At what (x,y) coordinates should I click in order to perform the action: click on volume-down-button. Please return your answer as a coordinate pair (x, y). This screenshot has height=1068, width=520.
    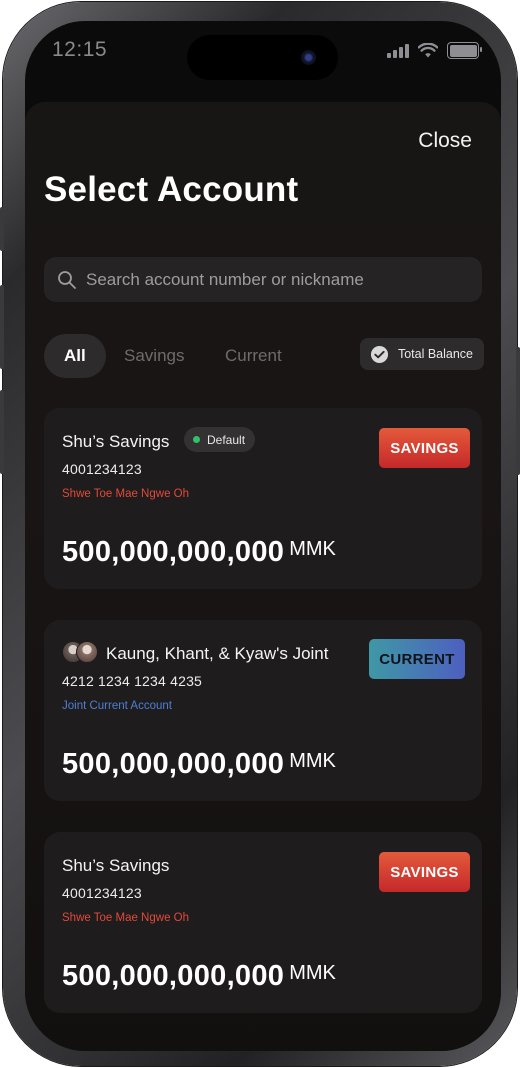
    Looking at the image, I should click on (2, 432).